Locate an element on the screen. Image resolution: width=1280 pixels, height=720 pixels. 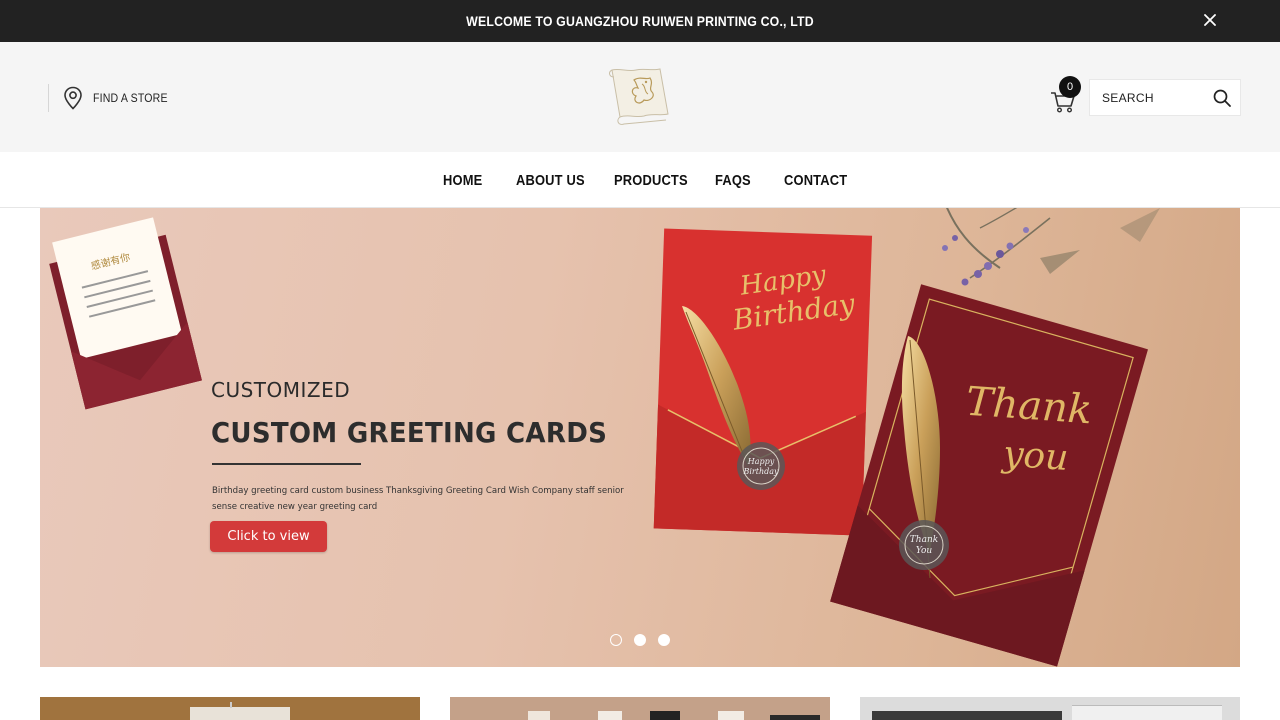
hero-title: CUSTOM GREETING CARDS is located at coordinates (409, 432).